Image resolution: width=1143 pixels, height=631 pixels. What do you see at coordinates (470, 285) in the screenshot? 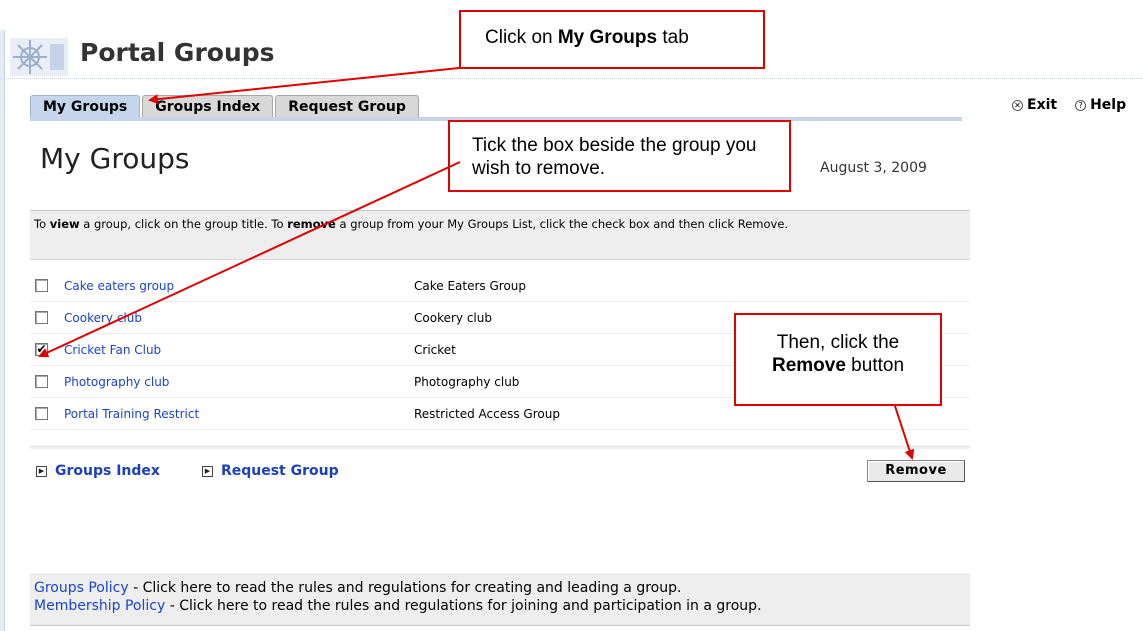
I see `group-description: Cake Eaters Group` at bounding box center [470, 285].